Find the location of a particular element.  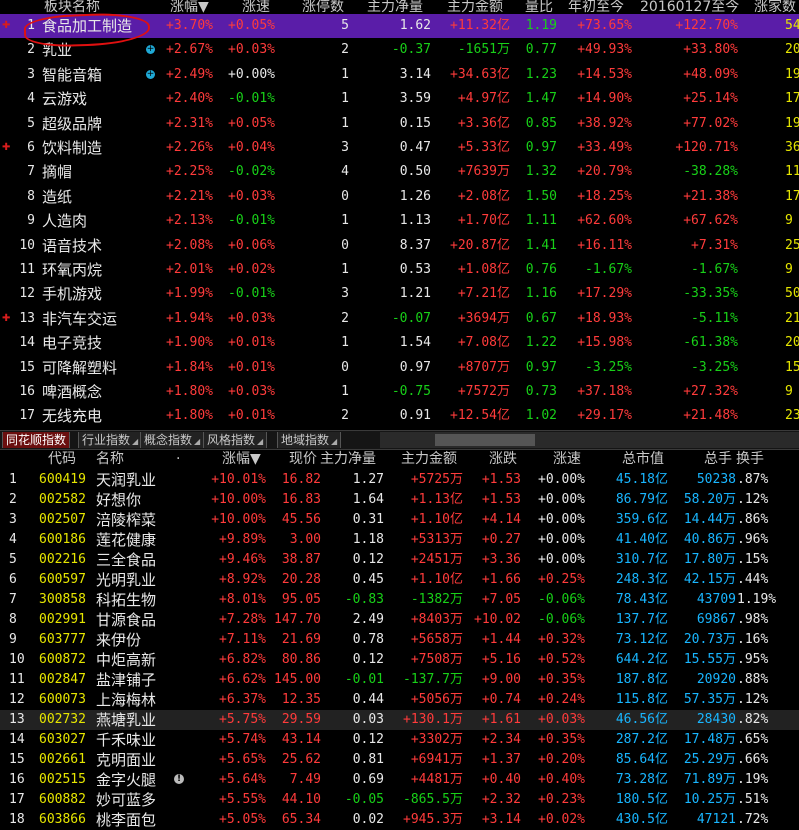

stock-name: 妙可蓝多 is located at coordinates (126, 800).